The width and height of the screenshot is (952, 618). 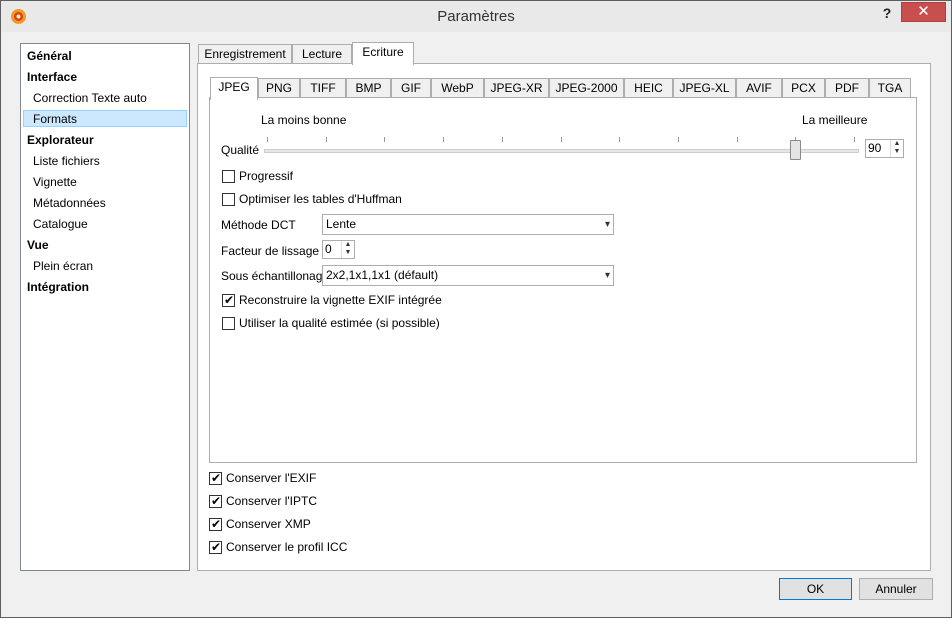 I want to click on smoothing-spin-buttons: ▲ ▼, so click(x=347, y=249).